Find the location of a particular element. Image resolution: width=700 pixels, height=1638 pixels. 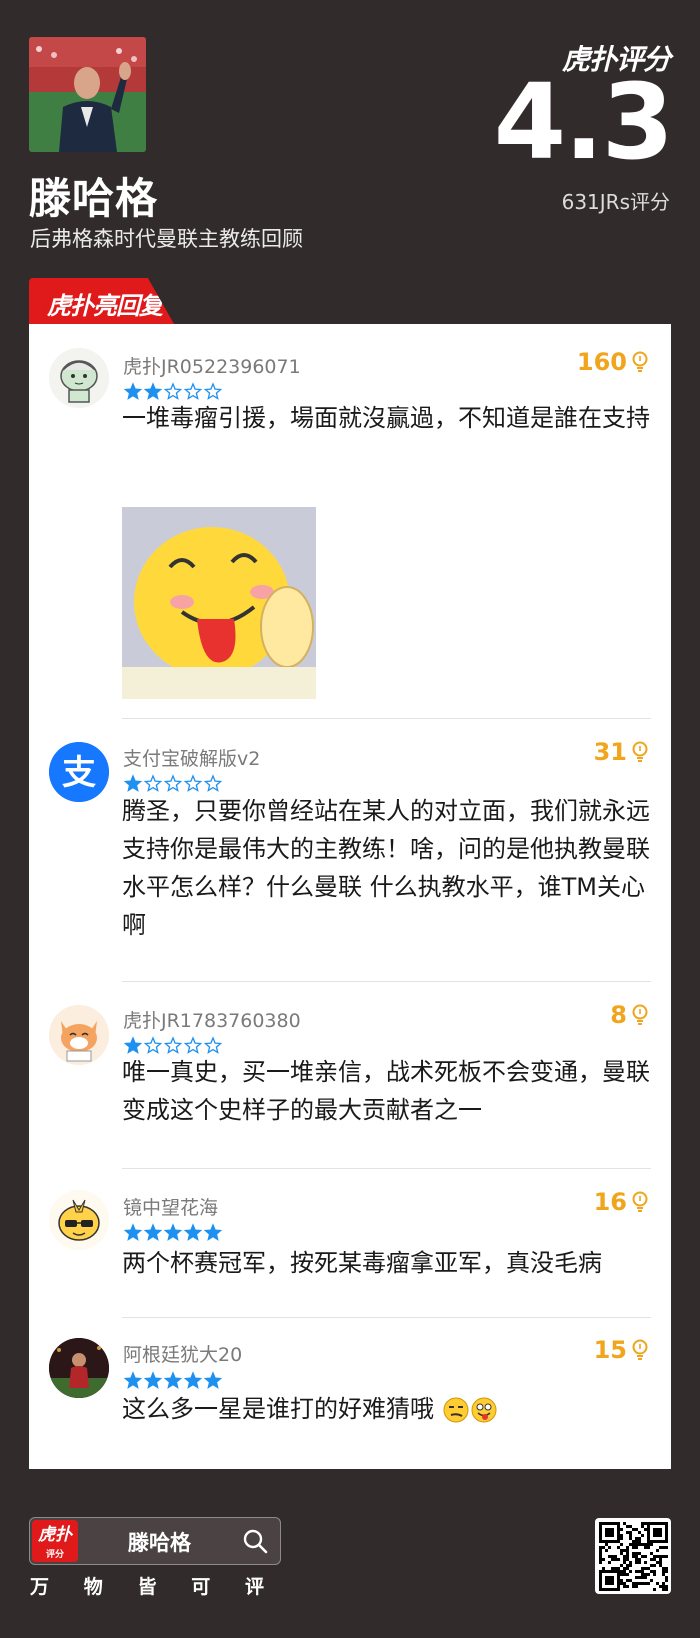

like-count: 8 is located at coordinates (629, 1015).